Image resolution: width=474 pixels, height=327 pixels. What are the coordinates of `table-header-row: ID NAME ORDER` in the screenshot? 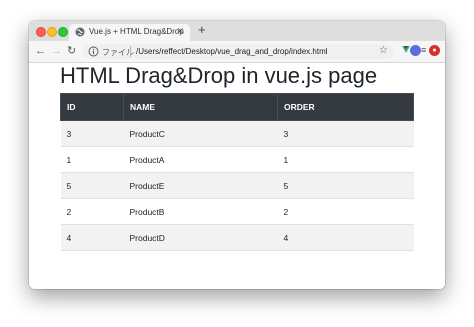 It's located at (237, 107).